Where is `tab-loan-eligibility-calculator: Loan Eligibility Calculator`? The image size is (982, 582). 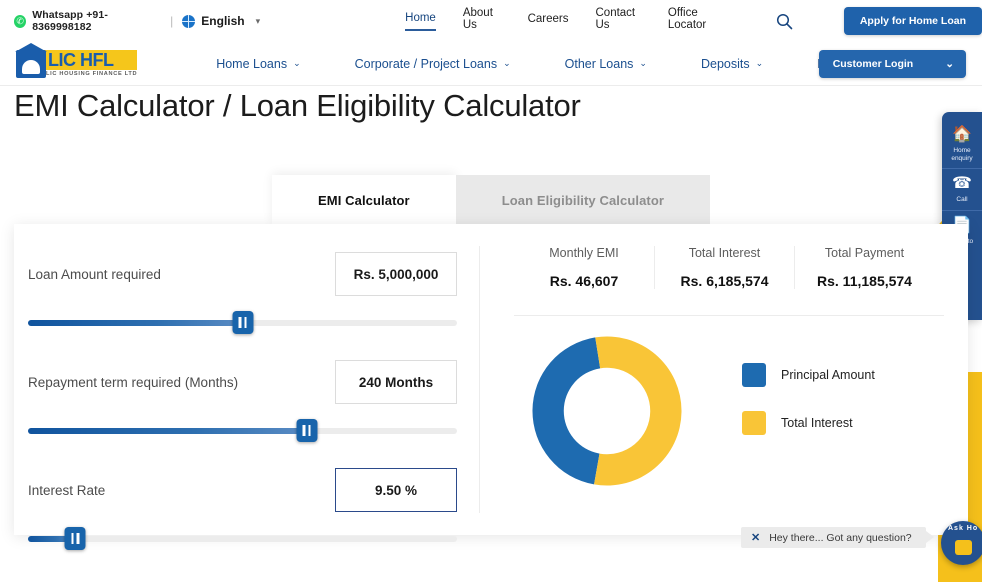 tab-loan-eligibility-calculator: Loan Eligibility Calculator is located at coordinates (583, 200).